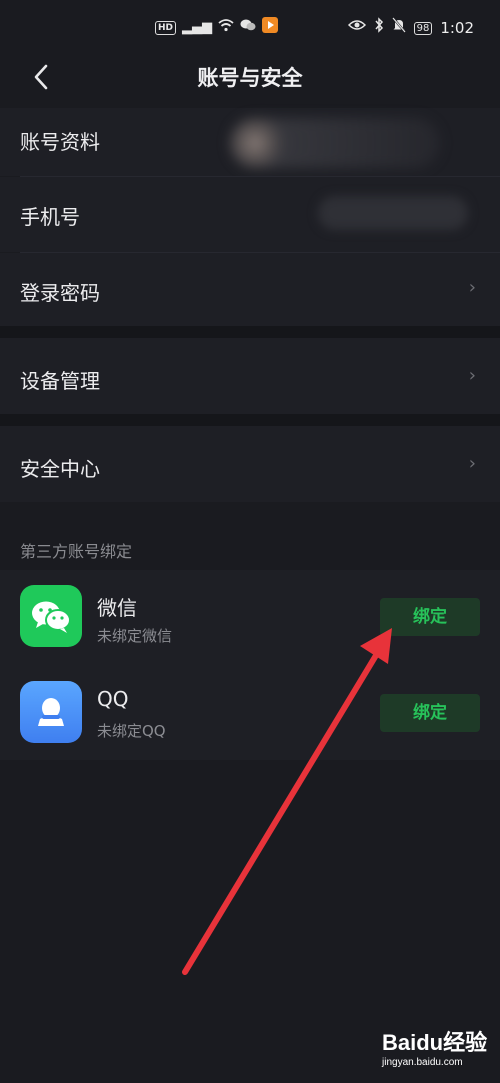  I want to click on eye-icon, so click(356, 28).